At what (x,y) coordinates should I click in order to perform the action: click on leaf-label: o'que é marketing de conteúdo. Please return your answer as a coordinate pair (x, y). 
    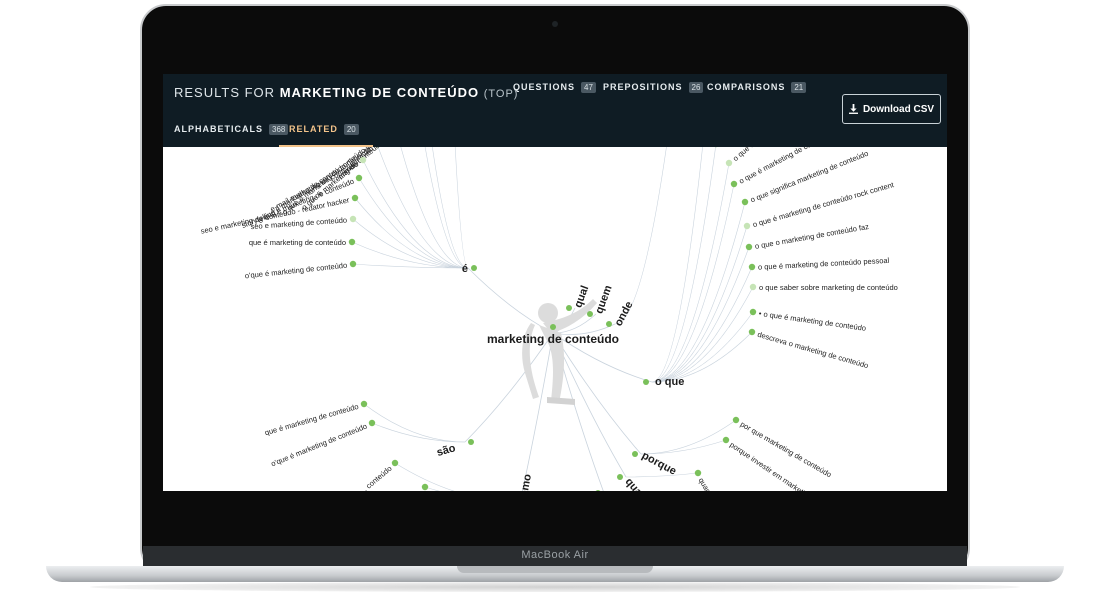
    Looking at the image, I should click on (295, 271).